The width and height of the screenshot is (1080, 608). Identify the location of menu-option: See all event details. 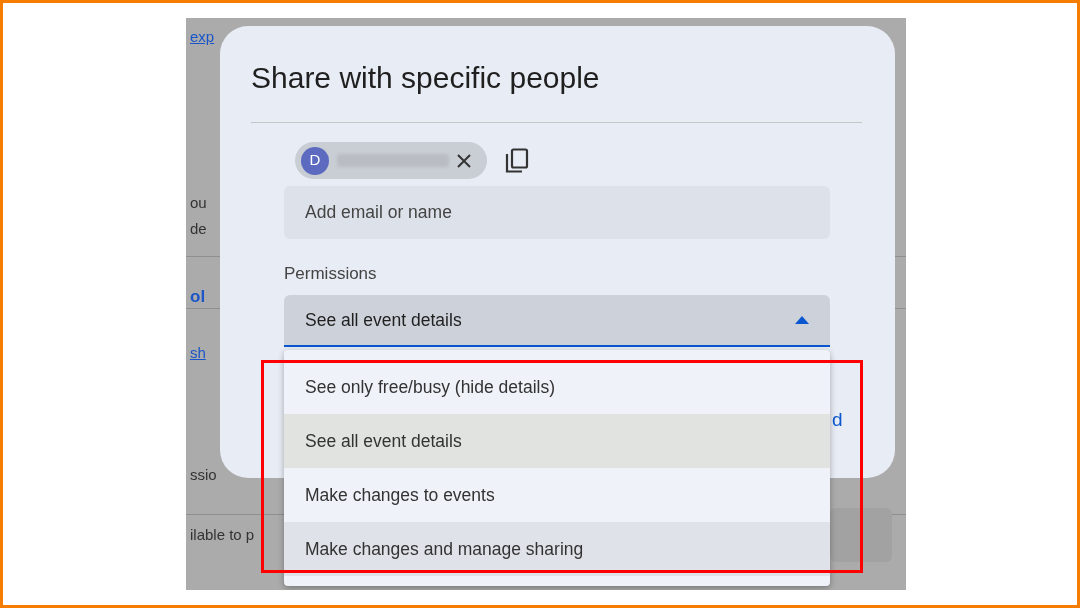
(557, 441).